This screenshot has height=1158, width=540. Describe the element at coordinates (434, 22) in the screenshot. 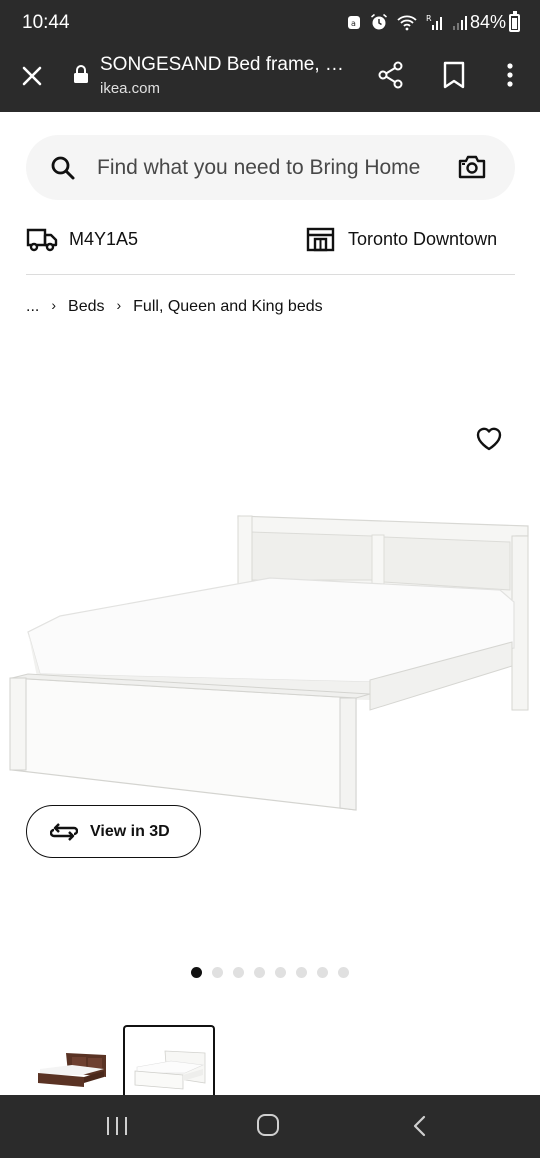

I see `signal-r-icon: R` at that location.